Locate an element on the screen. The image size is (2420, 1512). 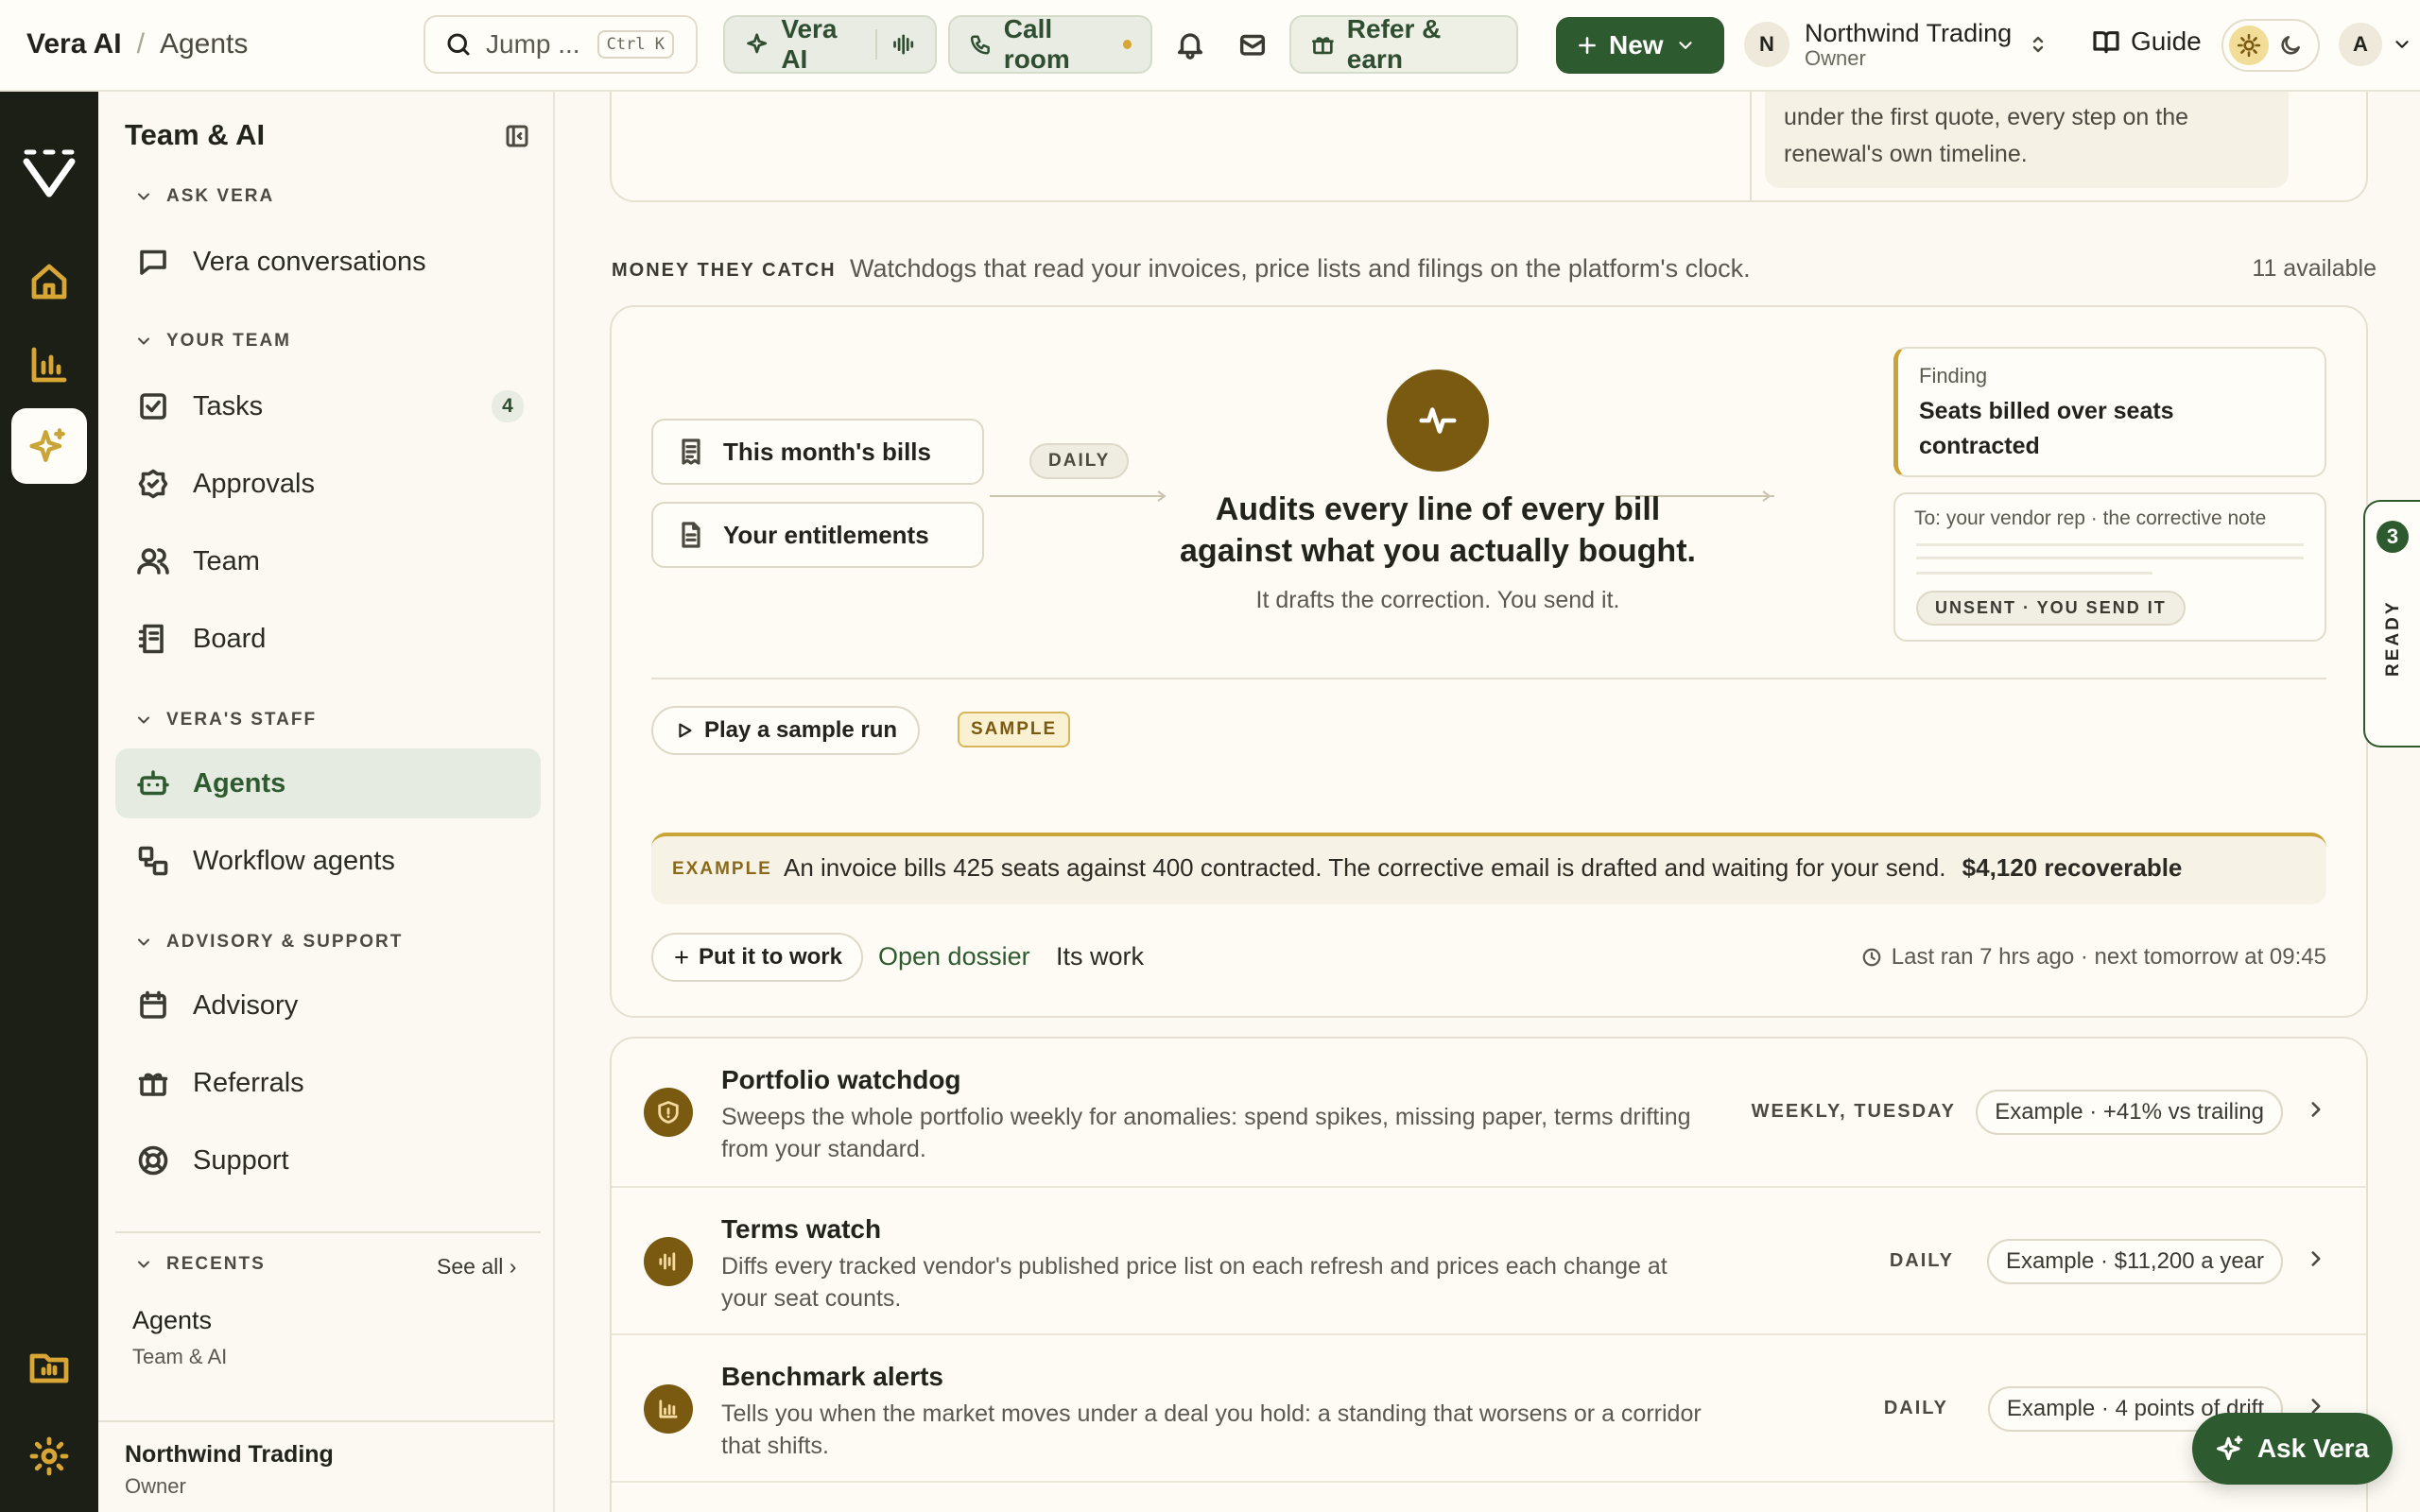
user-avatar: A is located at coordinates (2360, 44).